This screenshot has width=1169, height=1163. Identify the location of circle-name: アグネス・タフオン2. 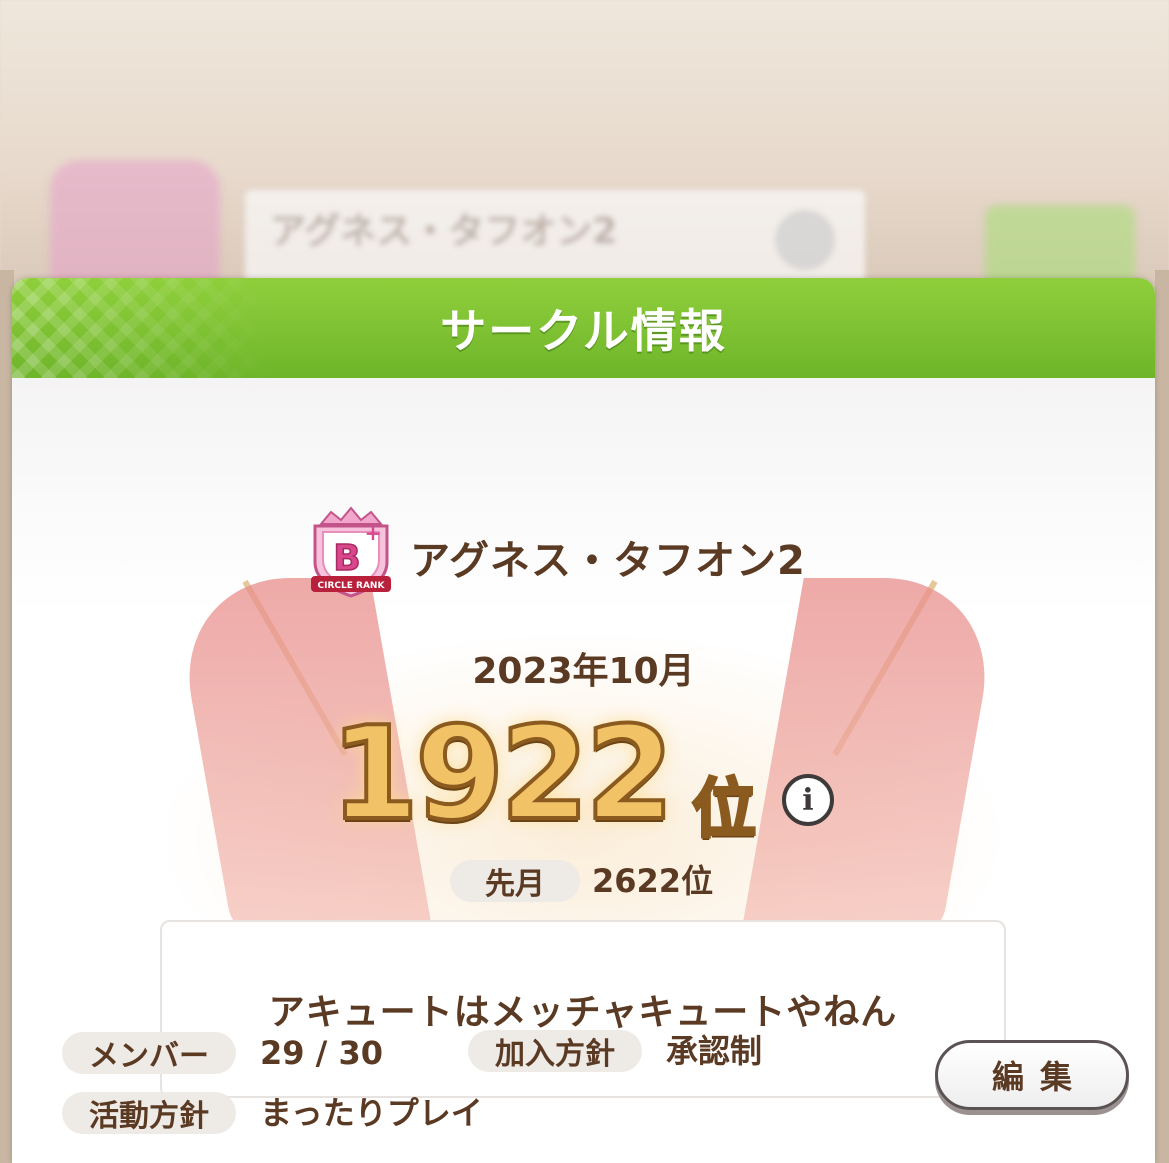
(608, 561).